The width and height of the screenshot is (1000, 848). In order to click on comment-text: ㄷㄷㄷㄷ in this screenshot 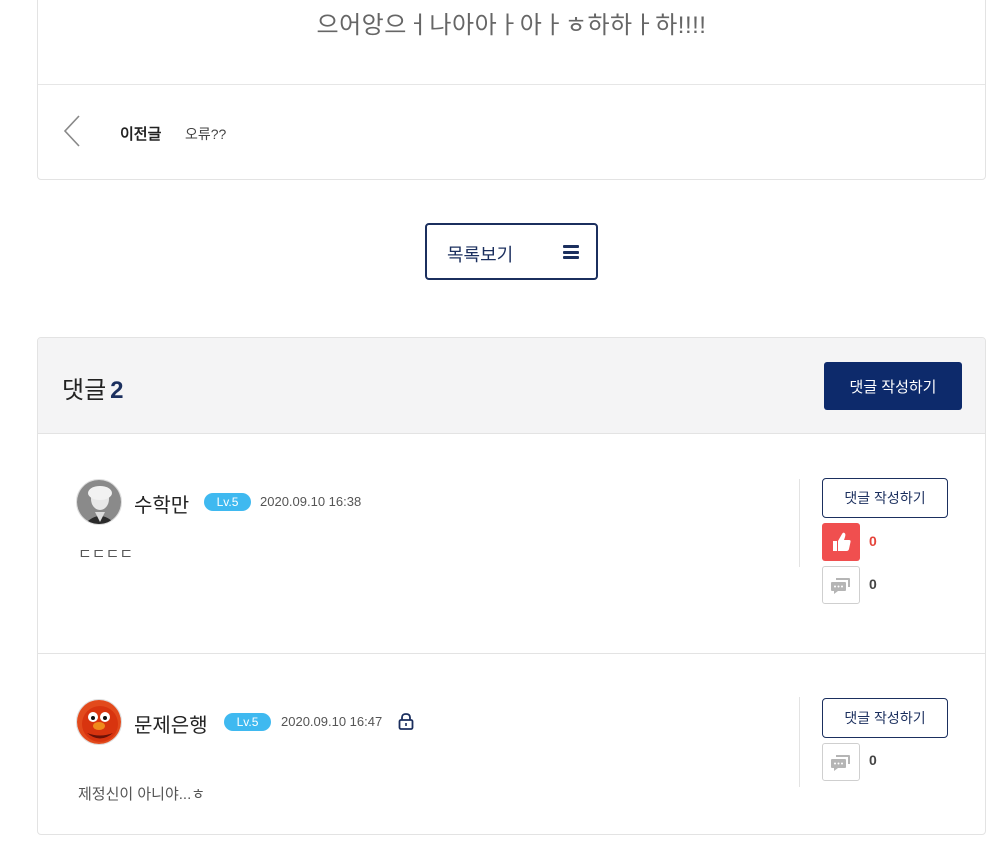, I will do `click(106, 554)`.